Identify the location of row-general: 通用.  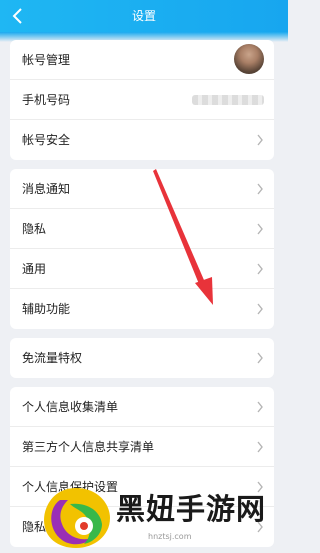
(142, 269).